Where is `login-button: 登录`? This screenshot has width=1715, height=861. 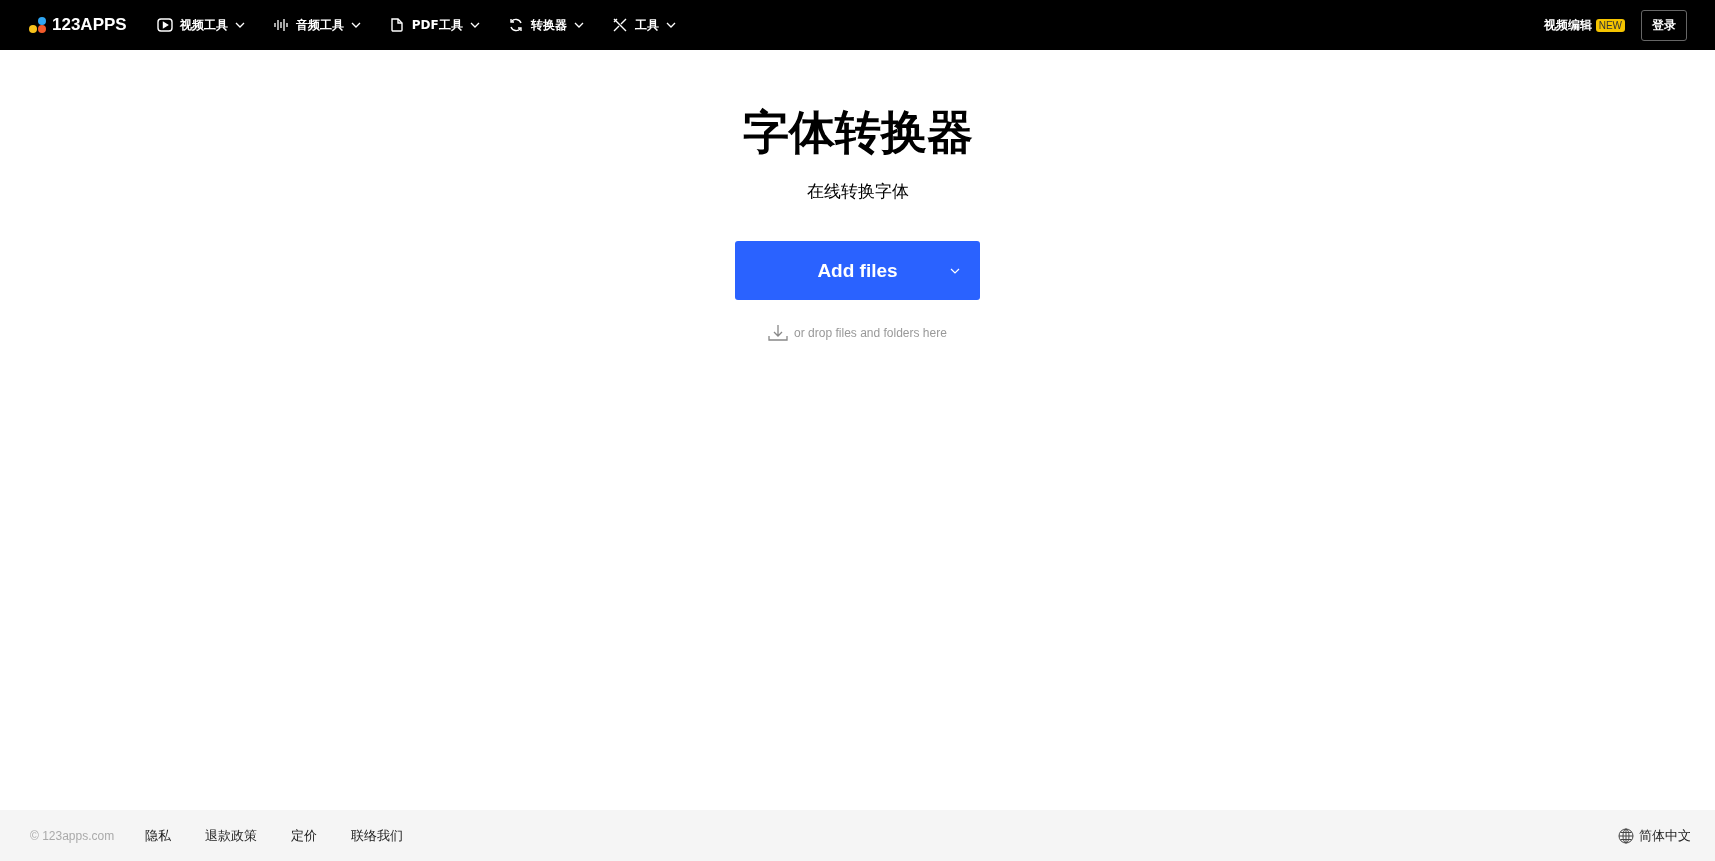
login-button: 登录 is located at coordinates (1664, 25).